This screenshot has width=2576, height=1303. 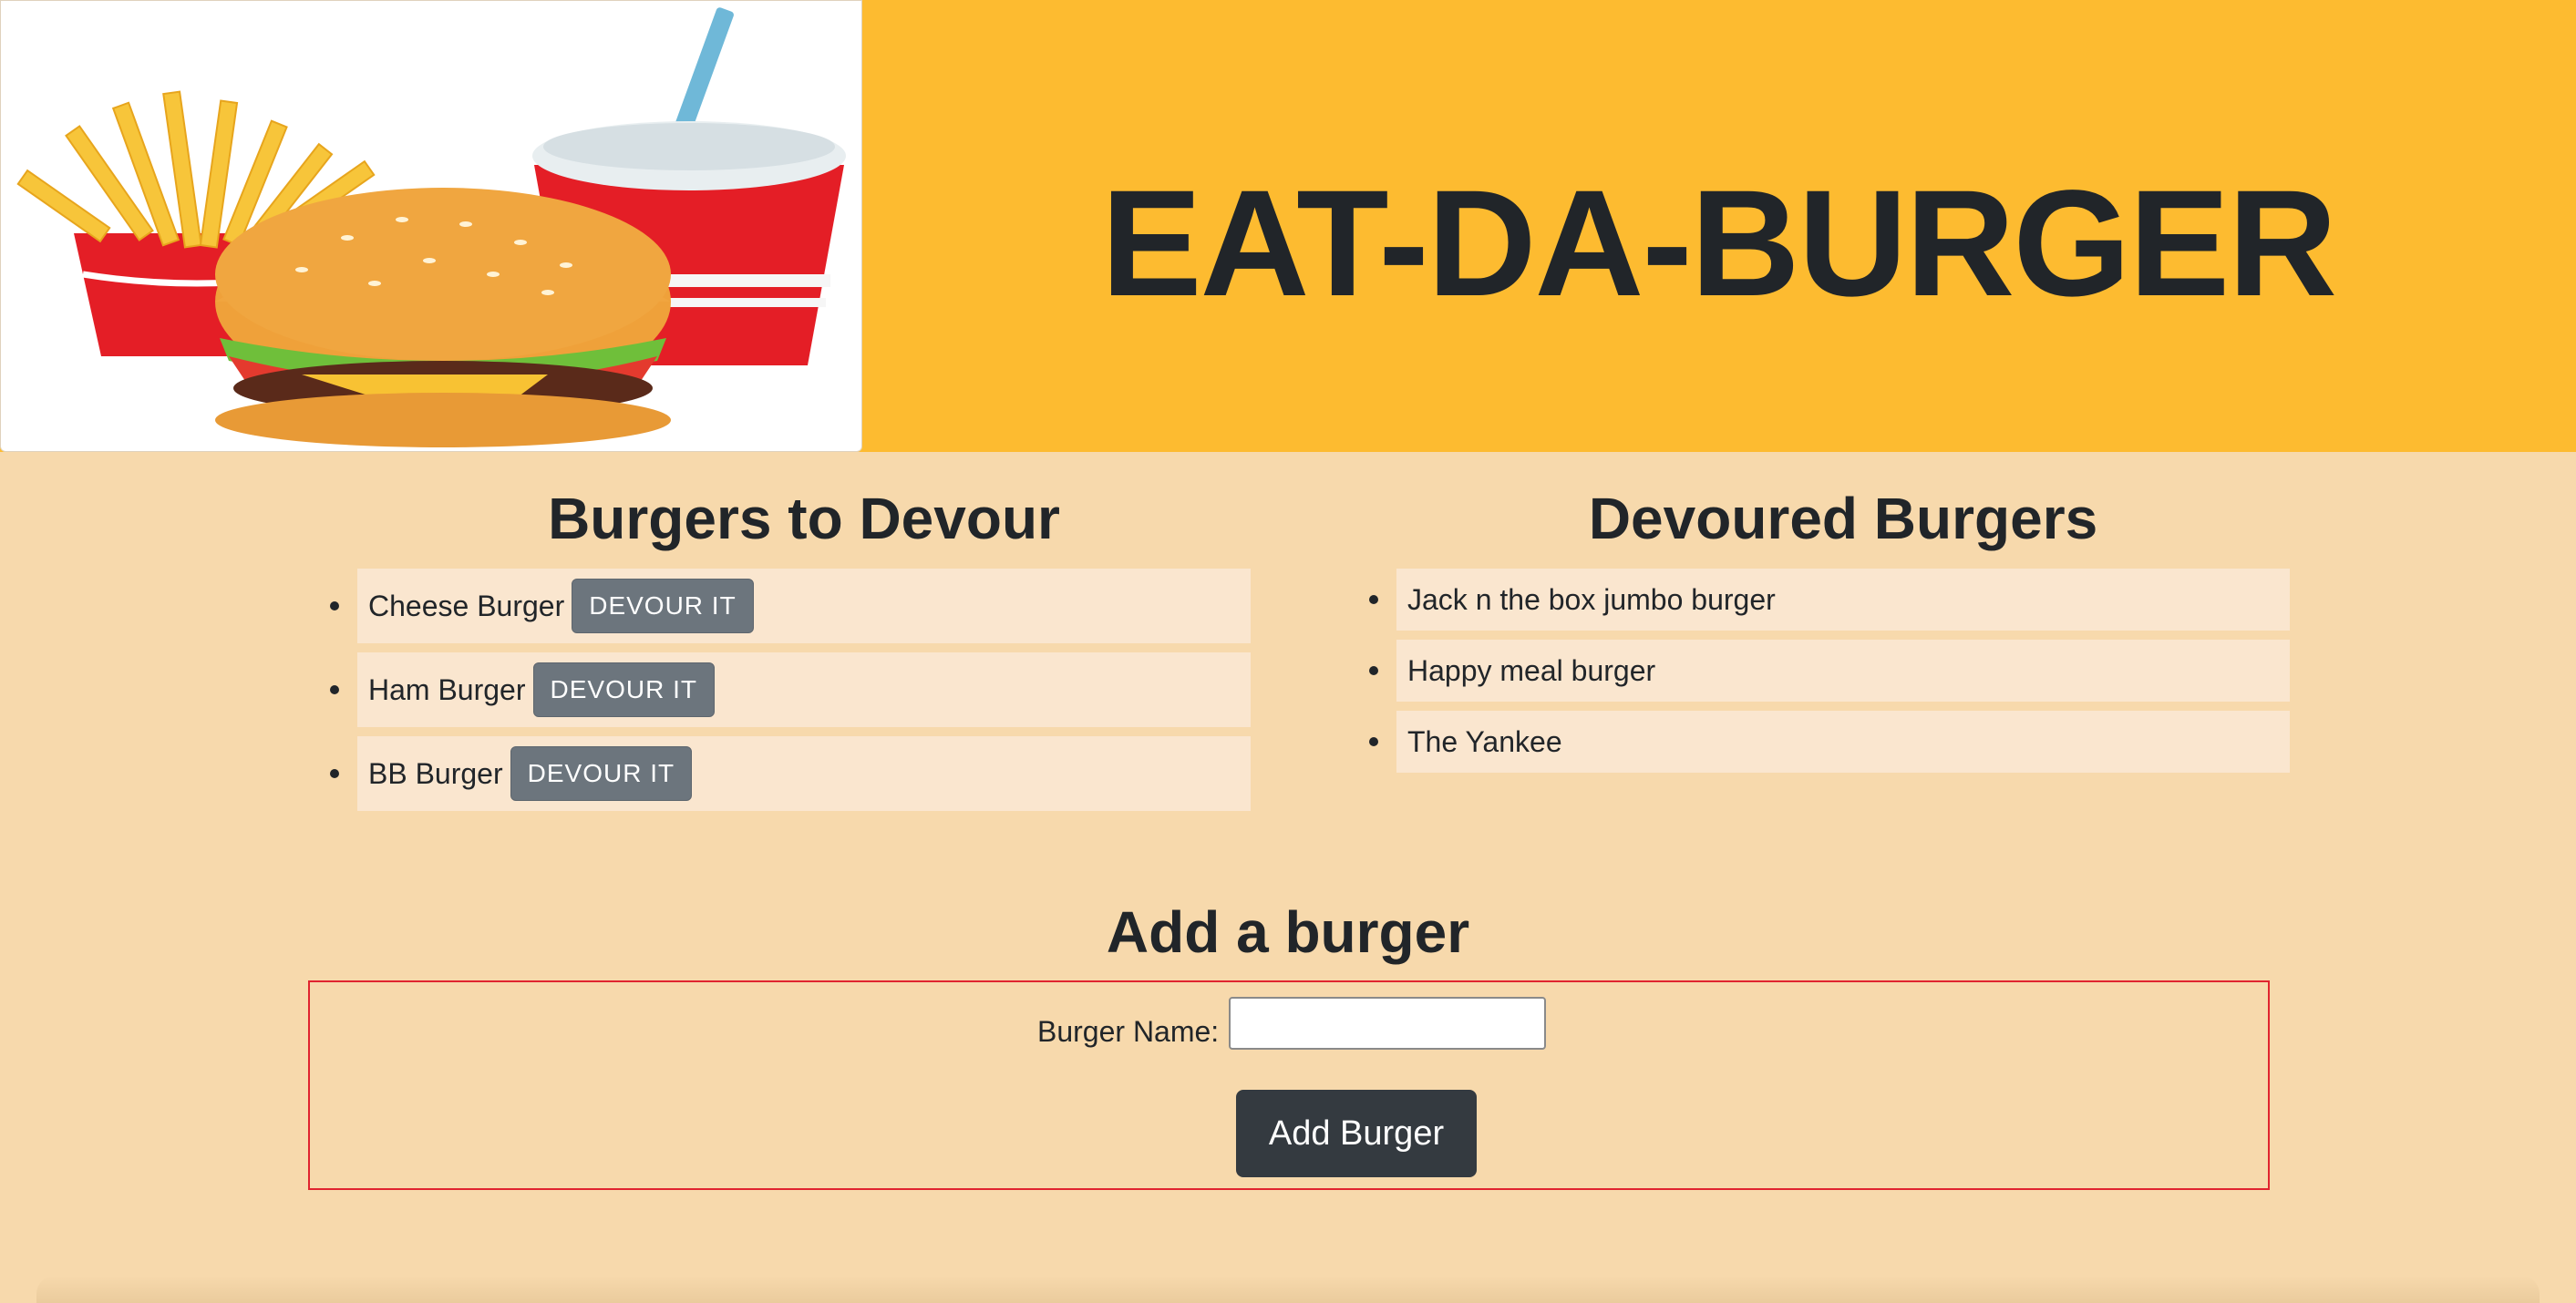 What do you see at coordinates (1128, 1031) in the screenshot?
I see `burger-name-label: Burger Name:` at bounding box center [1128, 1031].